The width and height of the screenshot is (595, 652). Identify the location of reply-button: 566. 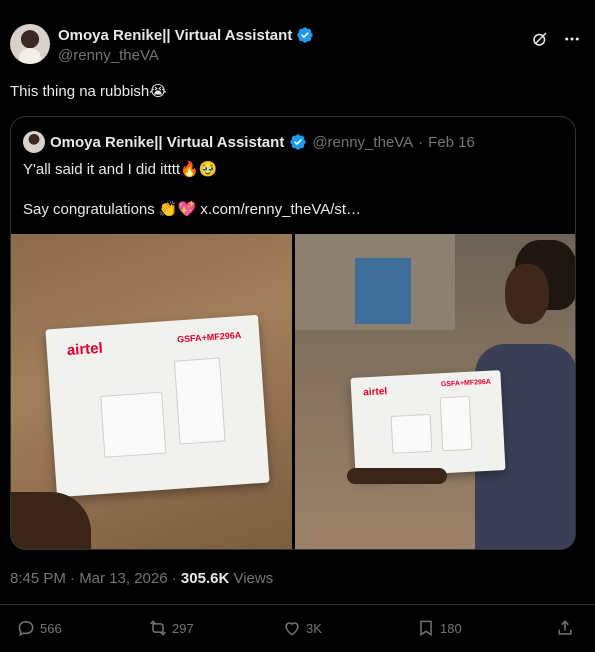
(39, 628).